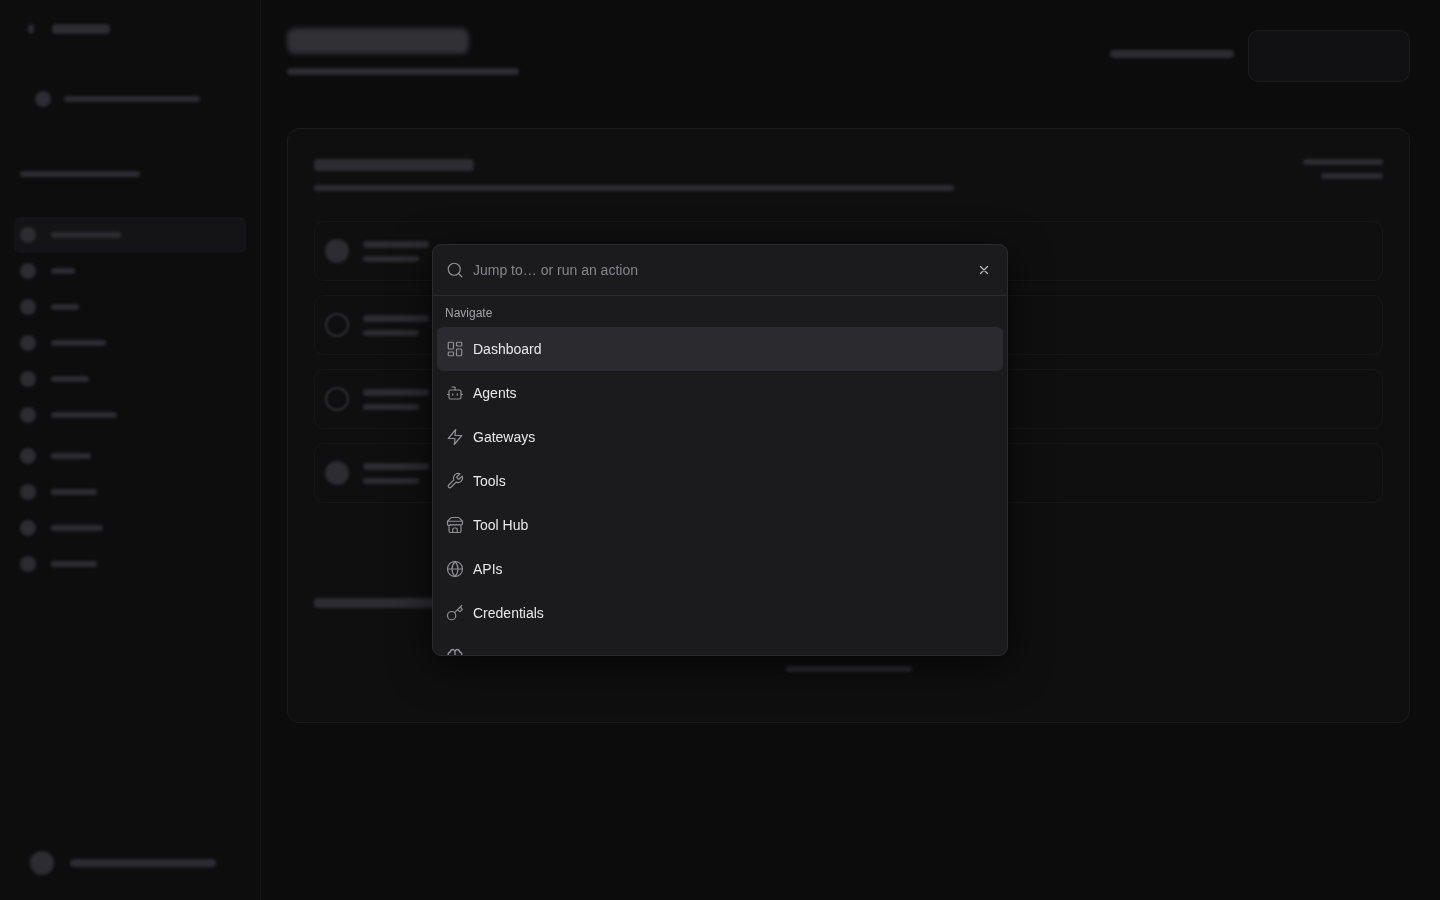 The image size is (1440, 900). Describe the element at coordinates (455, 349) in the screenshot. I see `dashboard-icon` at that location.